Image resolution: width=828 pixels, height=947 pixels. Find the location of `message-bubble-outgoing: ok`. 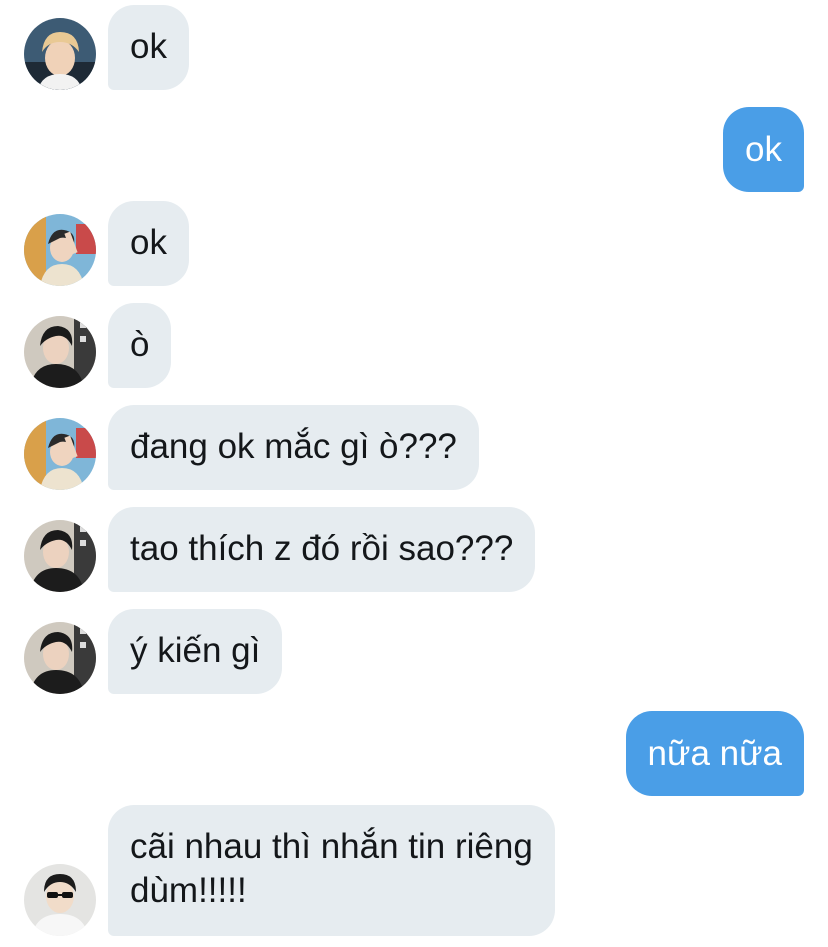

message-bubble-outgoing: ok is located at coordinates (763, 149).